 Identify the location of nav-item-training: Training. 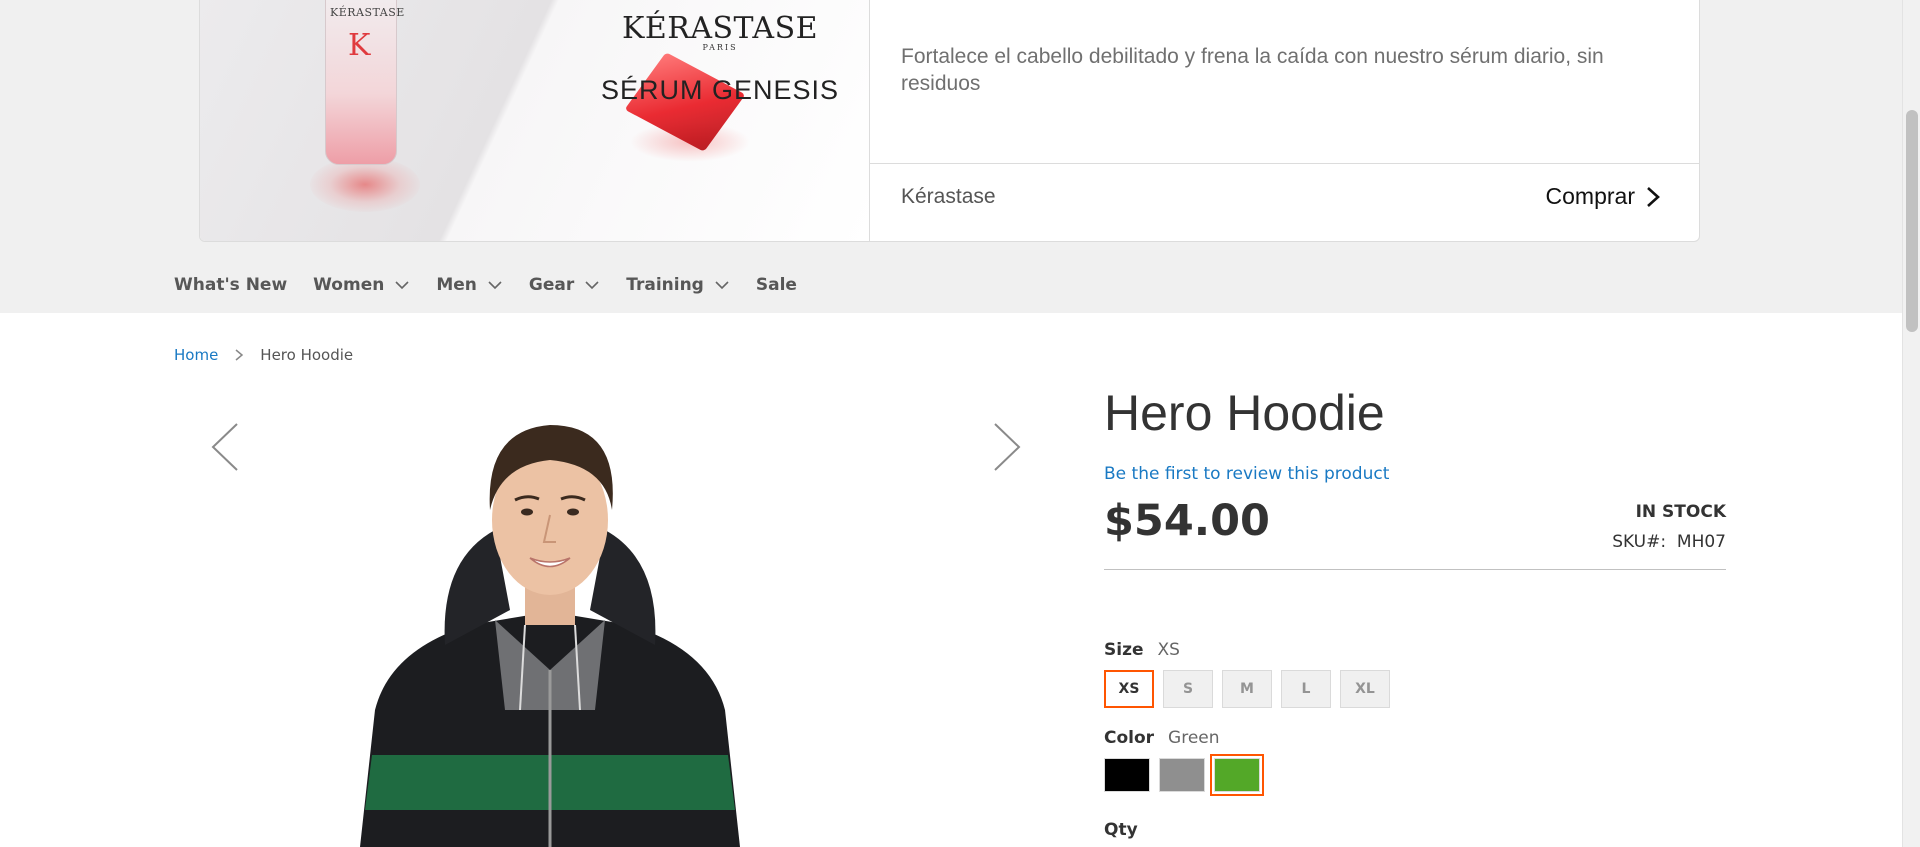
(678, 285).